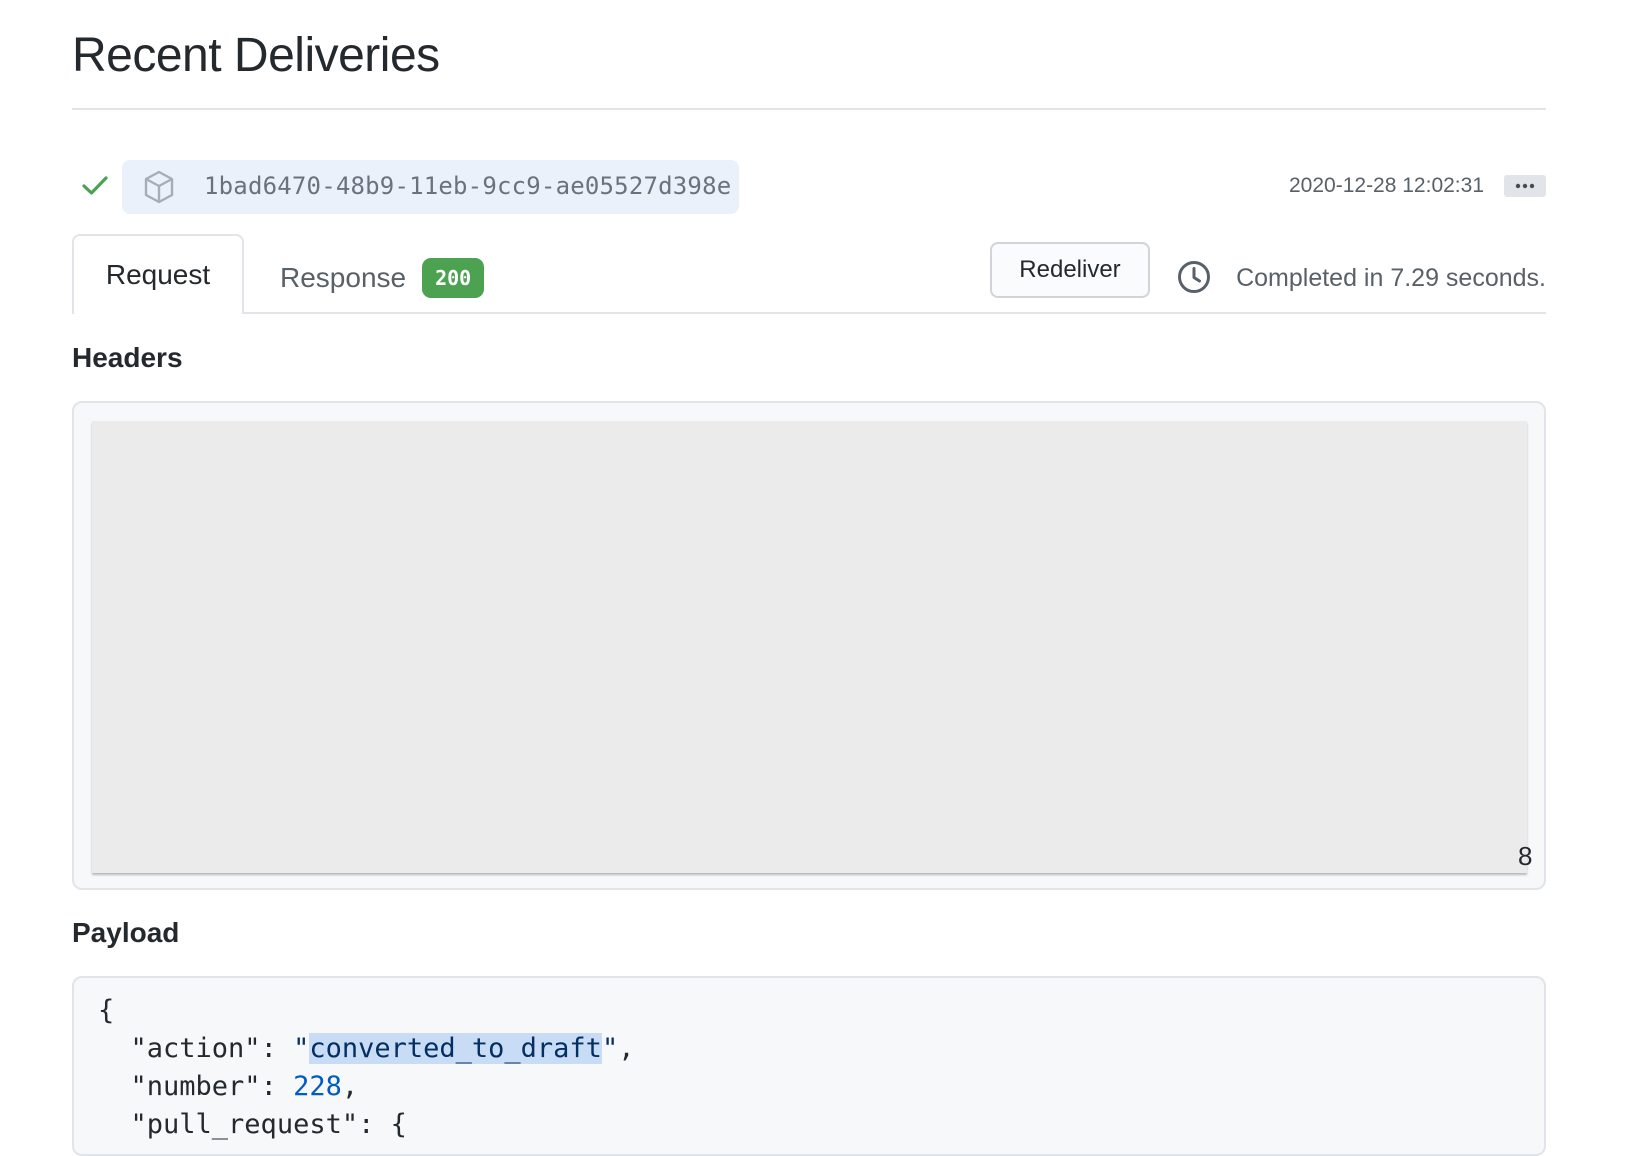 Image resolution: width=1628 pixels, height=1156 pixels. I want to click on headers-trailing-text: 8, so click(1525, 856).